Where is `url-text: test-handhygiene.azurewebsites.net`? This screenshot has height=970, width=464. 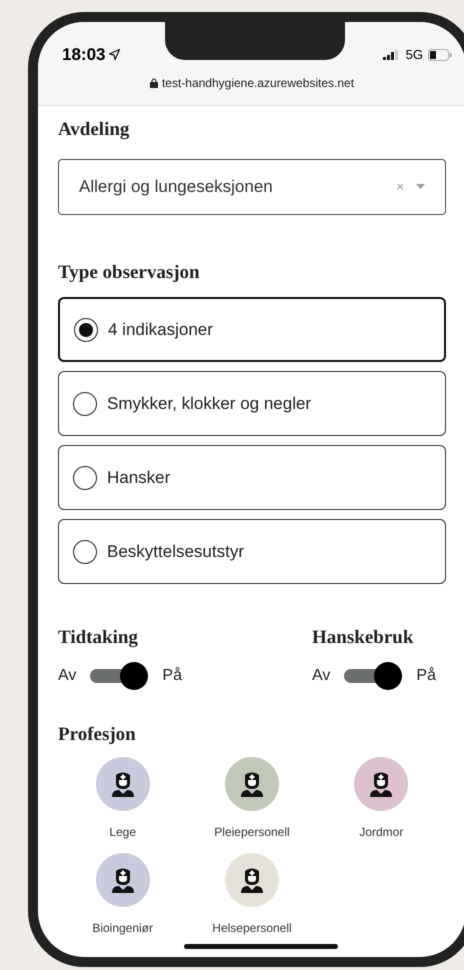
url-text: test-handhygiene.azurewebsites.net is located at coordinates (258, 83).